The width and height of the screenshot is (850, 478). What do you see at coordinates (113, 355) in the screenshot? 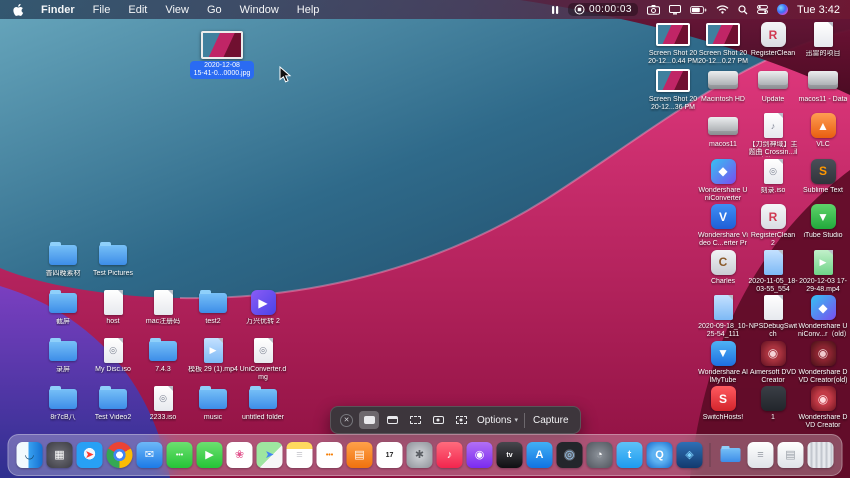
I see `desktop-item-my-disc-iso: ◎ My Disc.iso` at bounding box center [113, 355].